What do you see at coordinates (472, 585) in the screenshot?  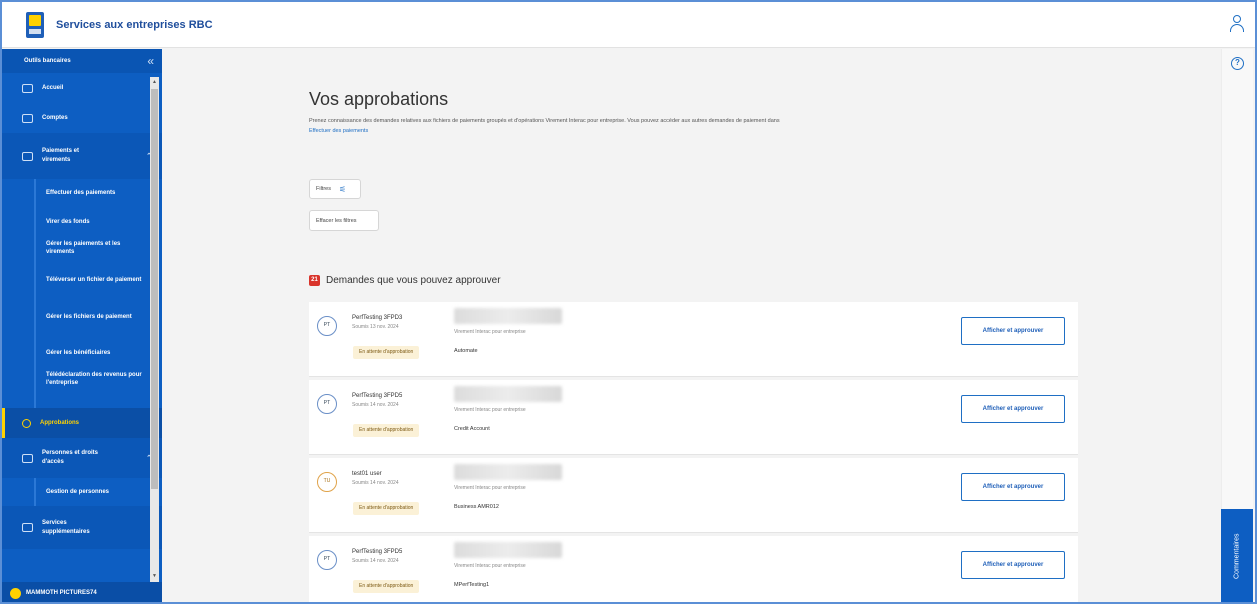 I see `account-name: MPerfTesting1` at bounding box center [472, 585].